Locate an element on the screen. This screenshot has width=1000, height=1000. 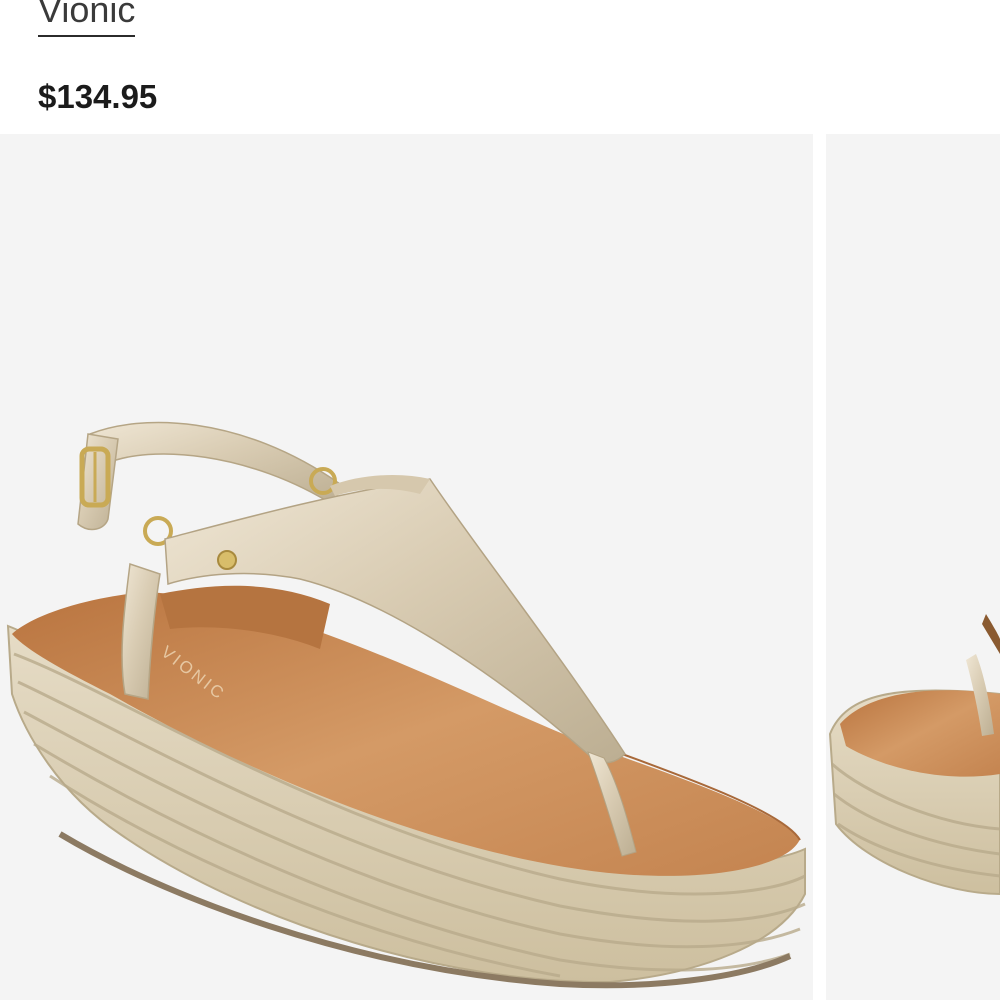
product-price: $134.95 is located at coordinates (98, 96).